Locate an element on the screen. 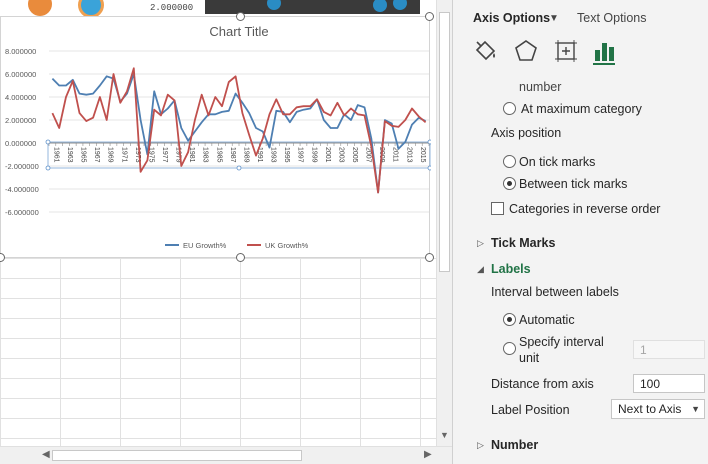 The image size is (708, 464). x-tick-label: 1987 is located at coordinates (232, 155).